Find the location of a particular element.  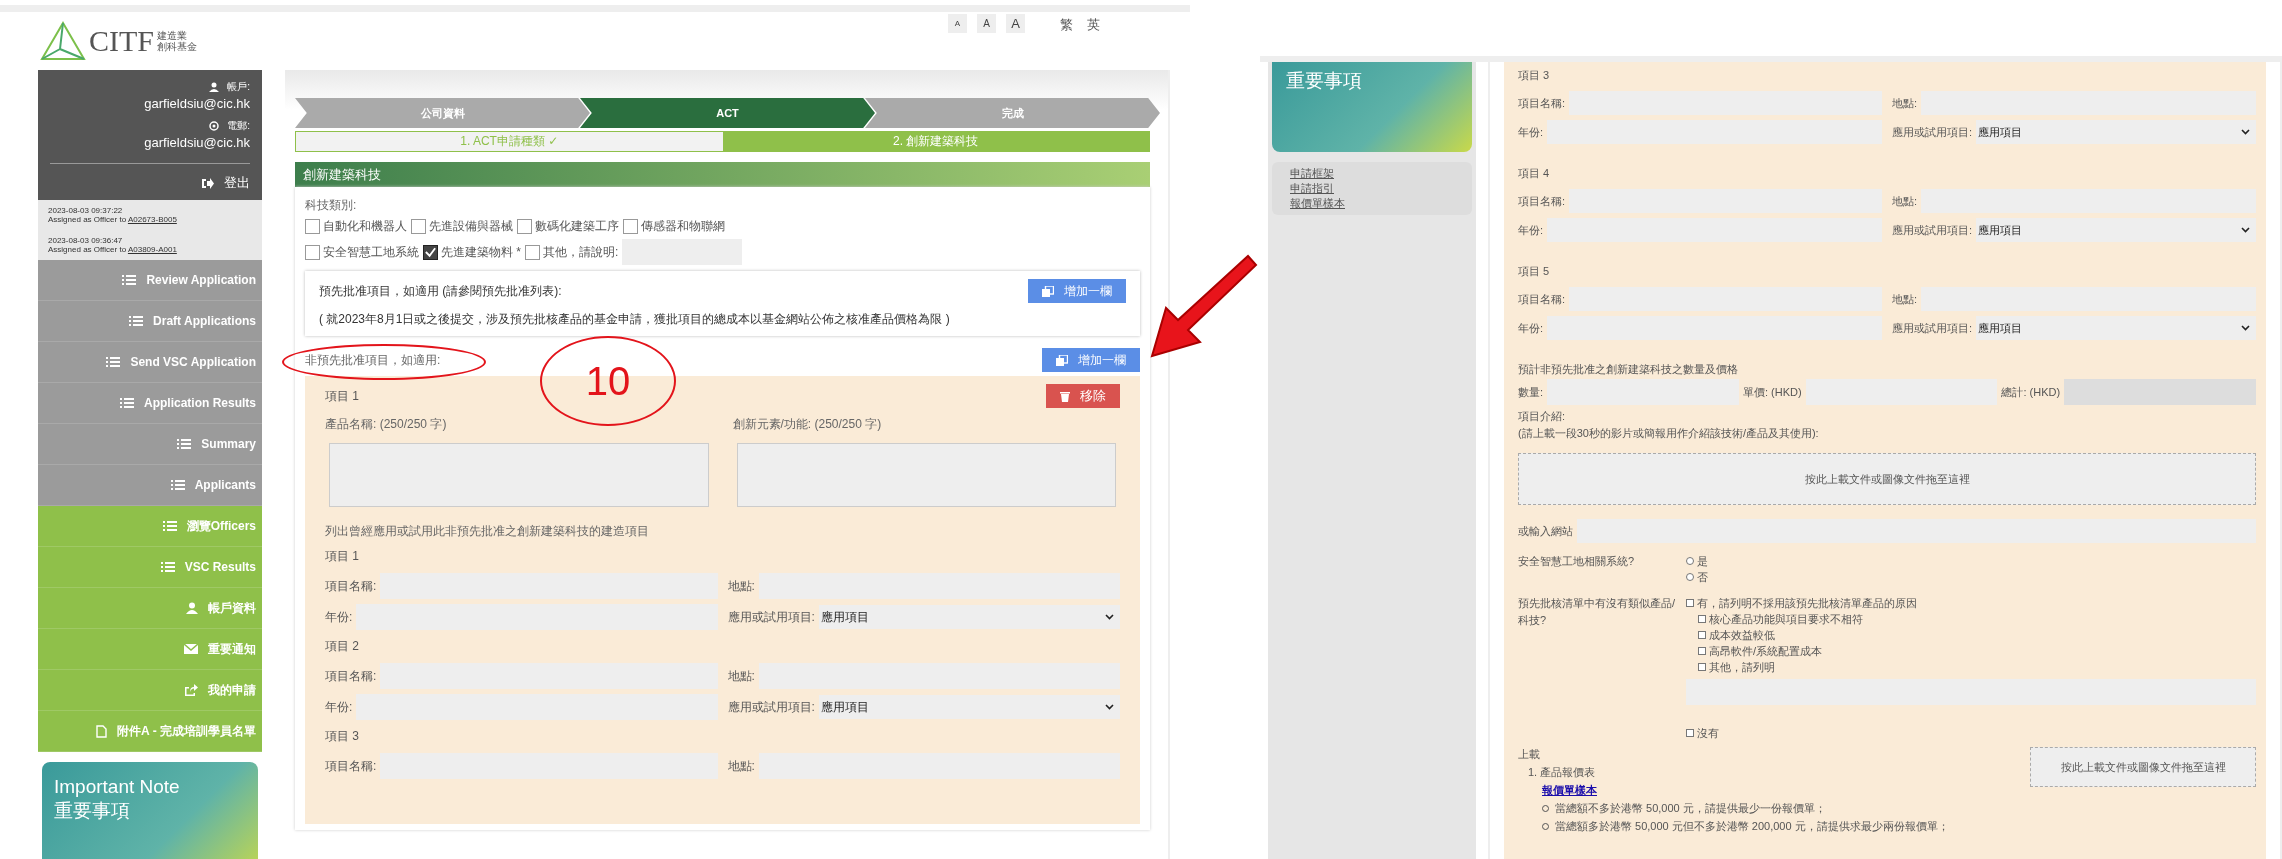

checkbox-label: 安全智慧工地系統 is located at coordinates (371, 252).